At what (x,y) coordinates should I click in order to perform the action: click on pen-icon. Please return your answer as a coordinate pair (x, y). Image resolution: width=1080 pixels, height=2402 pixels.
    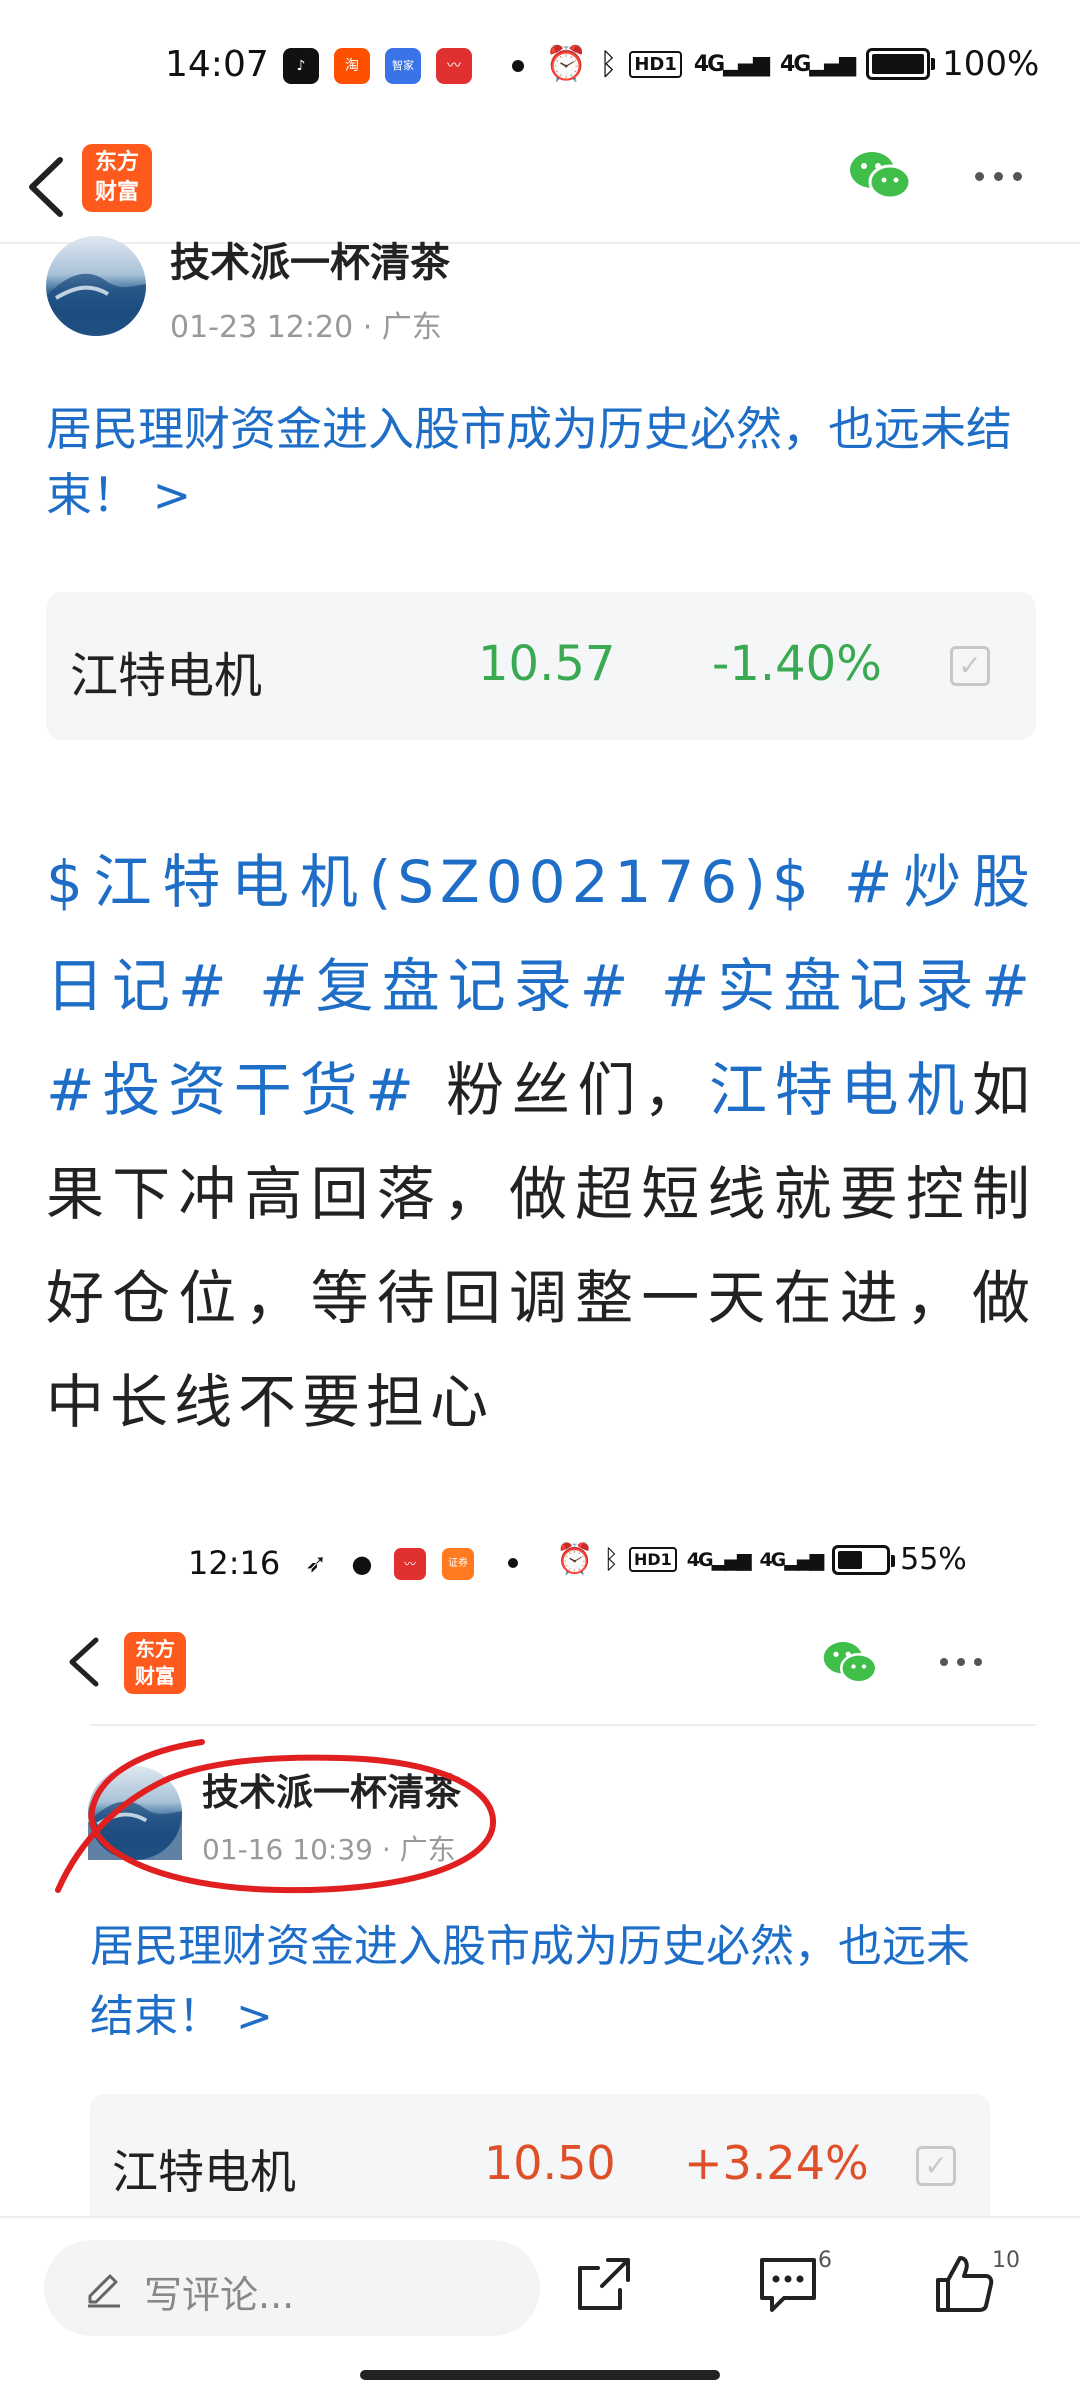
    Looking at the image, I should click on (104, 2291).